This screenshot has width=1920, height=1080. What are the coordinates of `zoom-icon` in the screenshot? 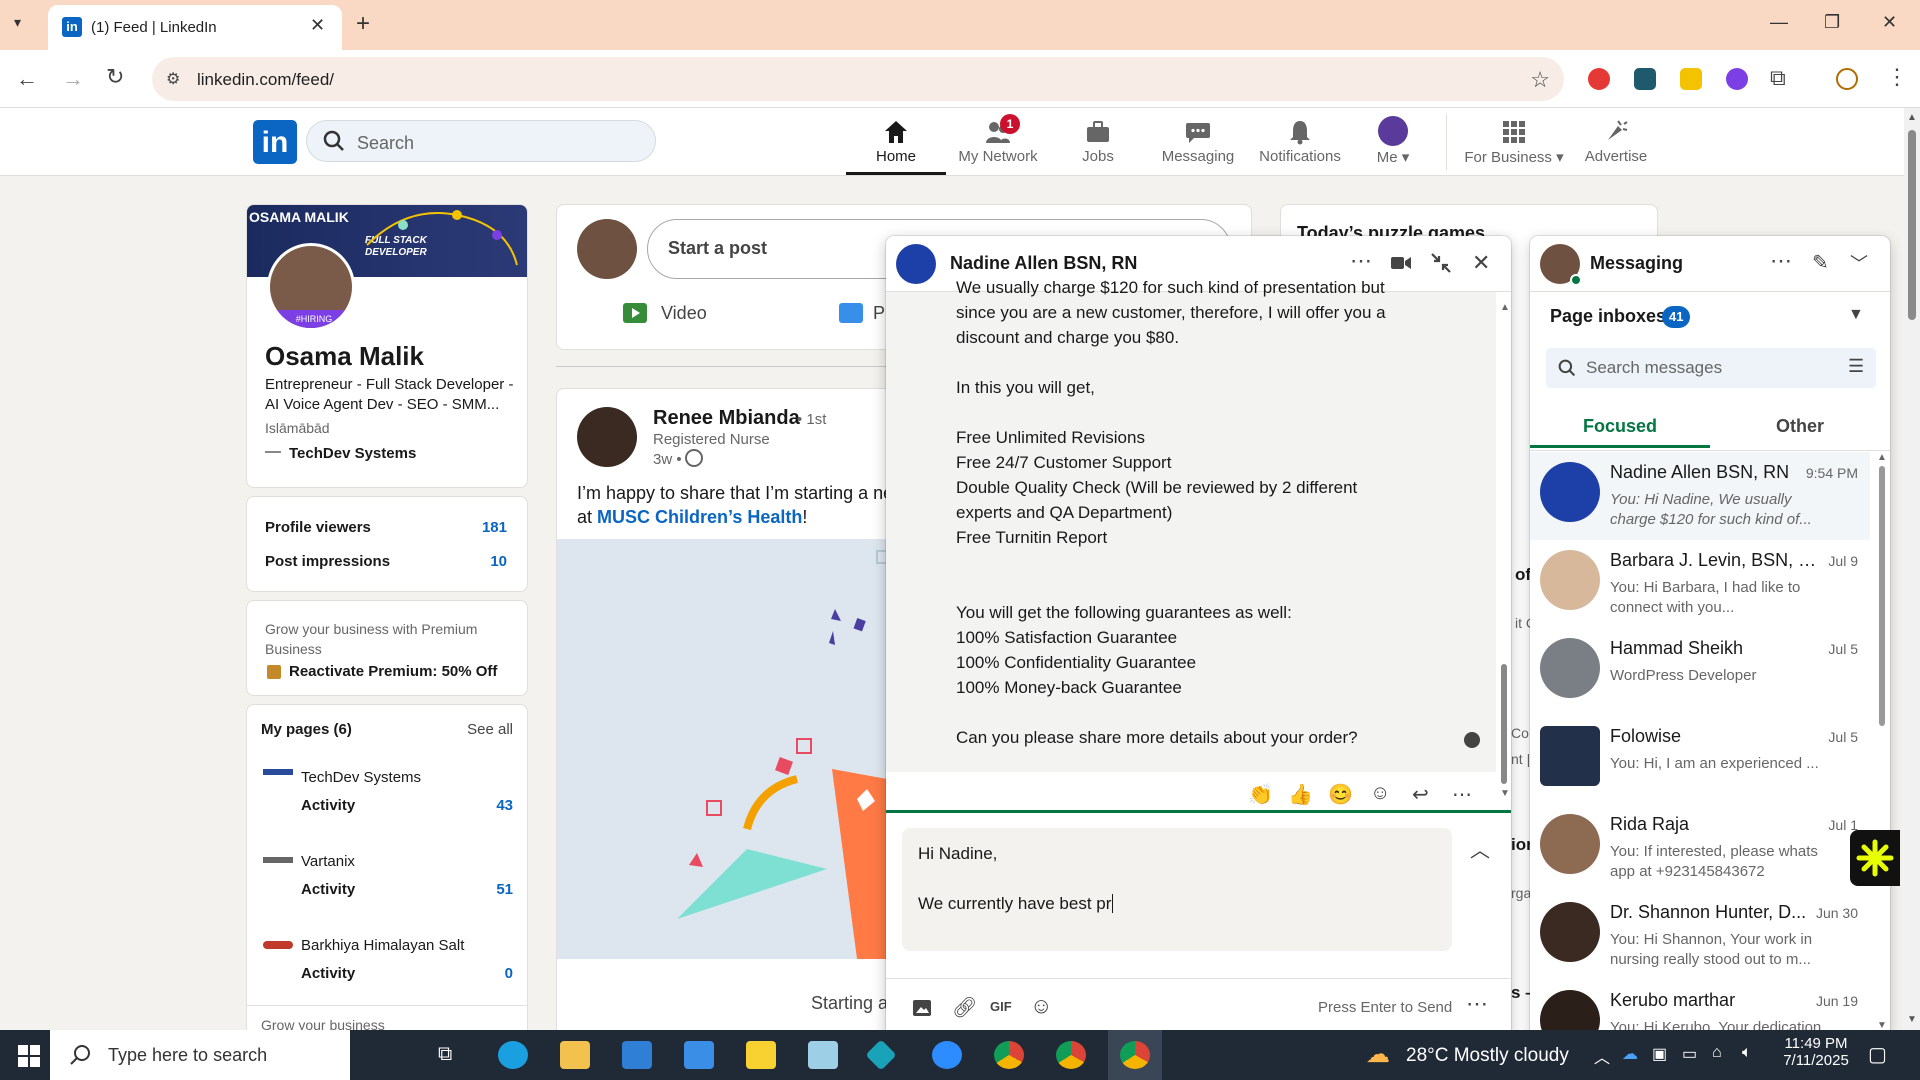 It's located at (947, 1055).